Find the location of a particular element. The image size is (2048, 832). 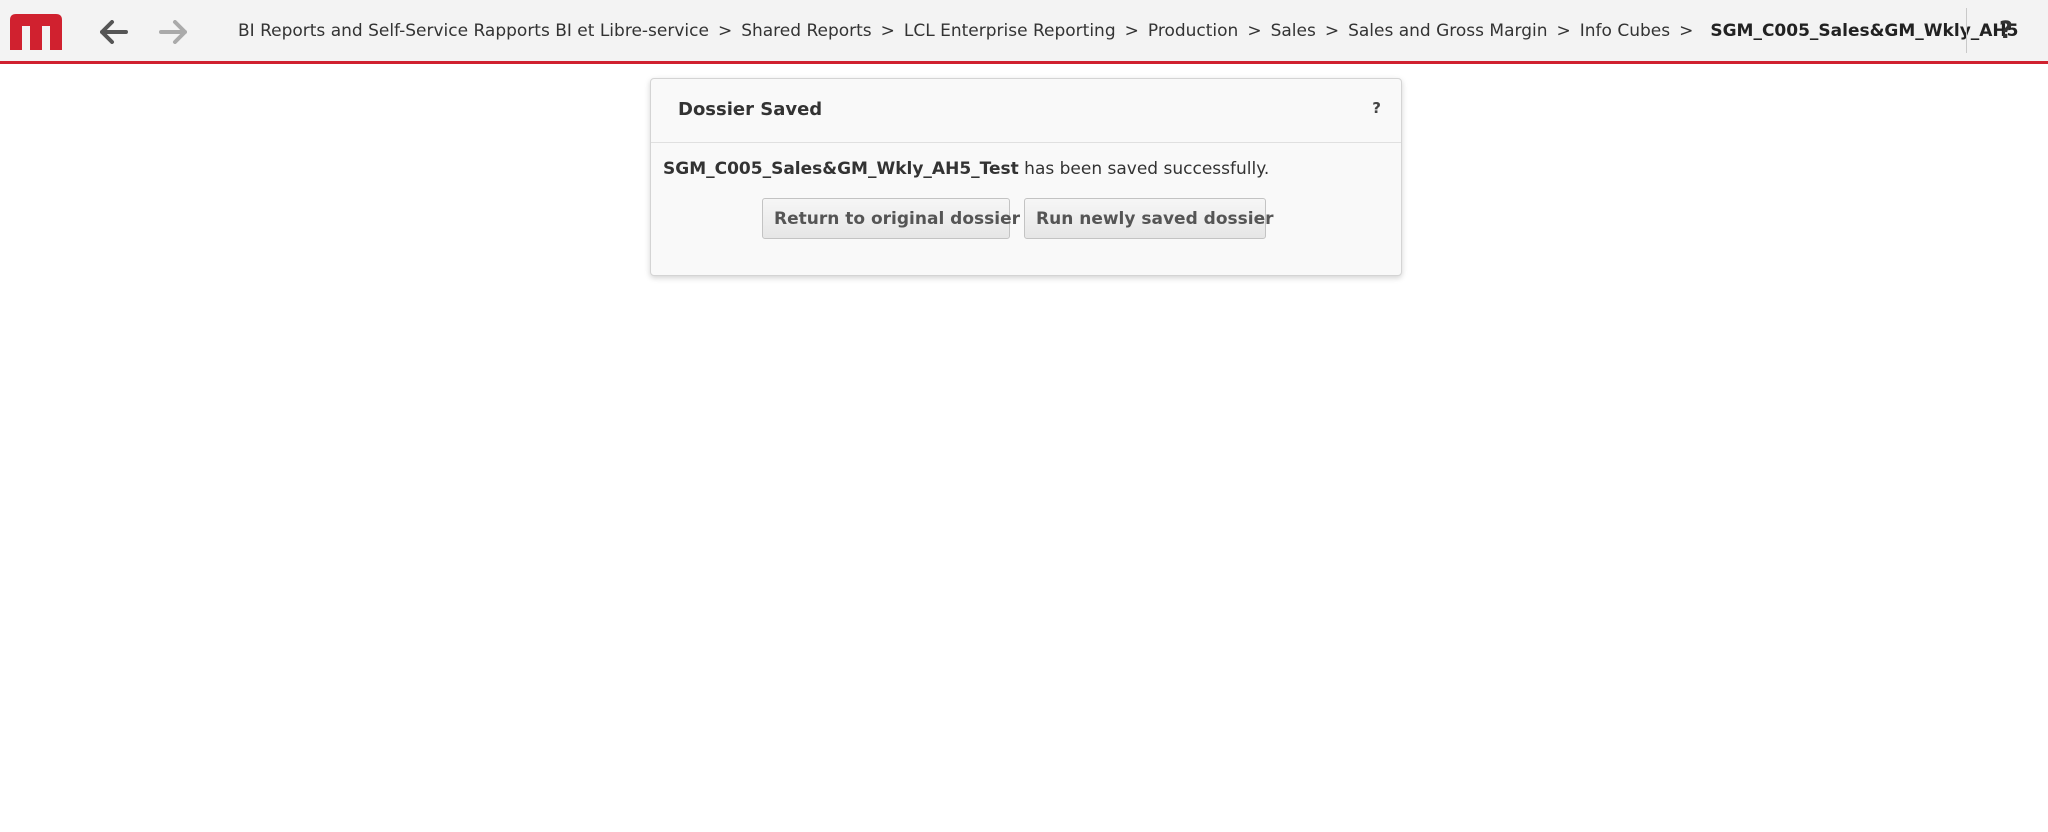

saved-dossier-name: SGM_C005_Sales&GM_Wkly_AH5_Test is located at coordinates (841, 169).